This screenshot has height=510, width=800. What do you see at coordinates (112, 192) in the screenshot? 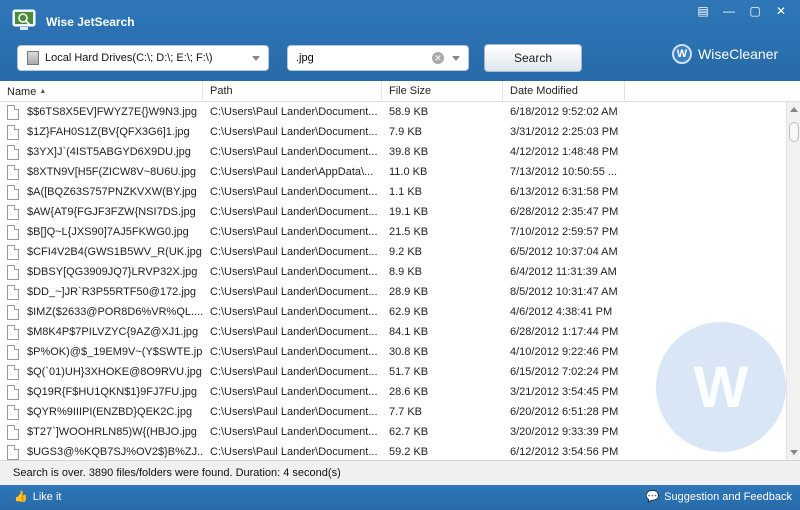
I see `file-name: $A([BQZ63S757PNZKVXW(BY.jpg` at bounding box center [112, 192].